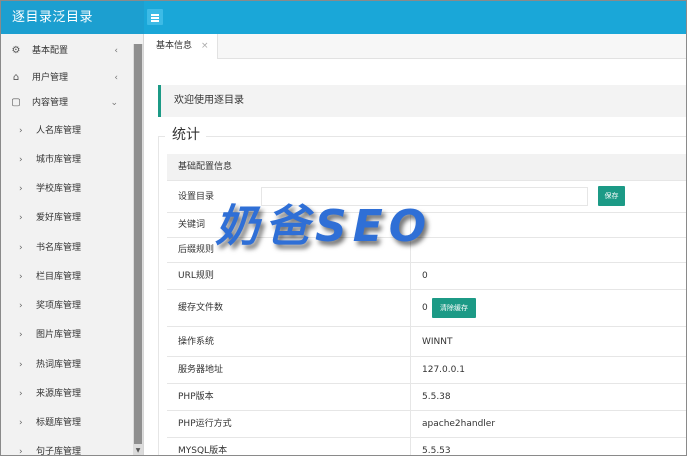 The width and height of the screenshot is (687, 456). I want to click on tab-label: 基本信息, so click(174, 46).